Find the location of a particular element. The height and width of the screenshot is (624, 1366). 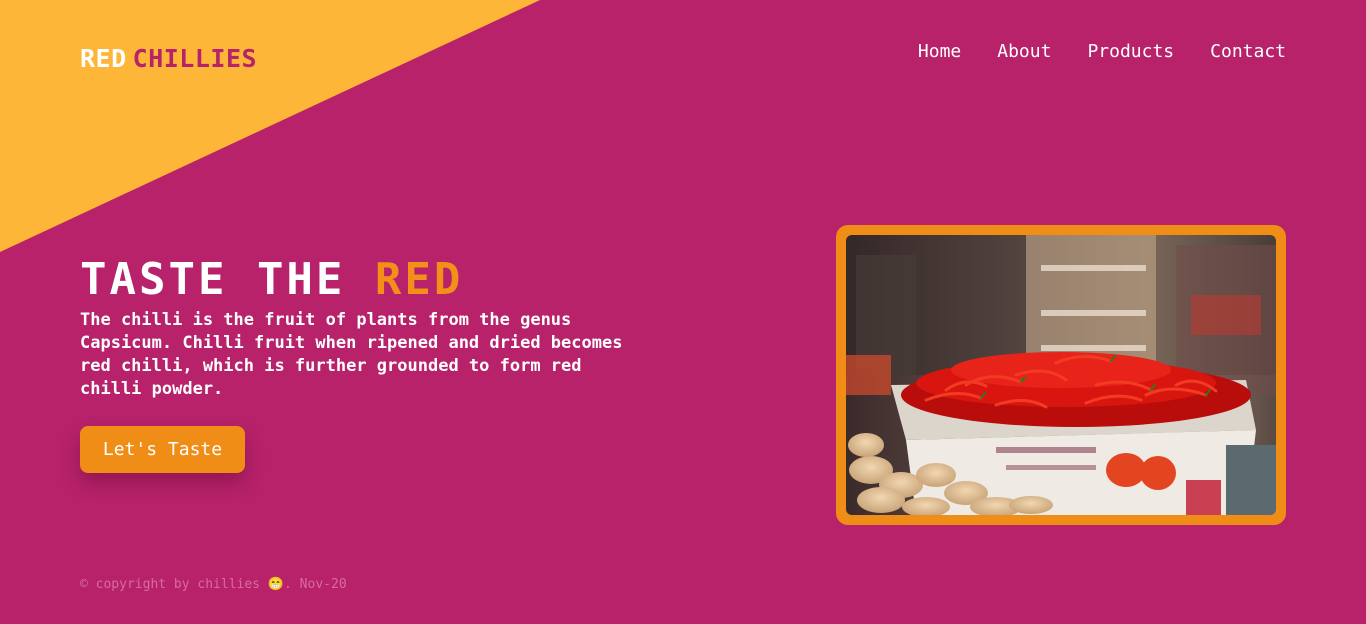

chillies-market-photo is located at coordinates (1061, 375).